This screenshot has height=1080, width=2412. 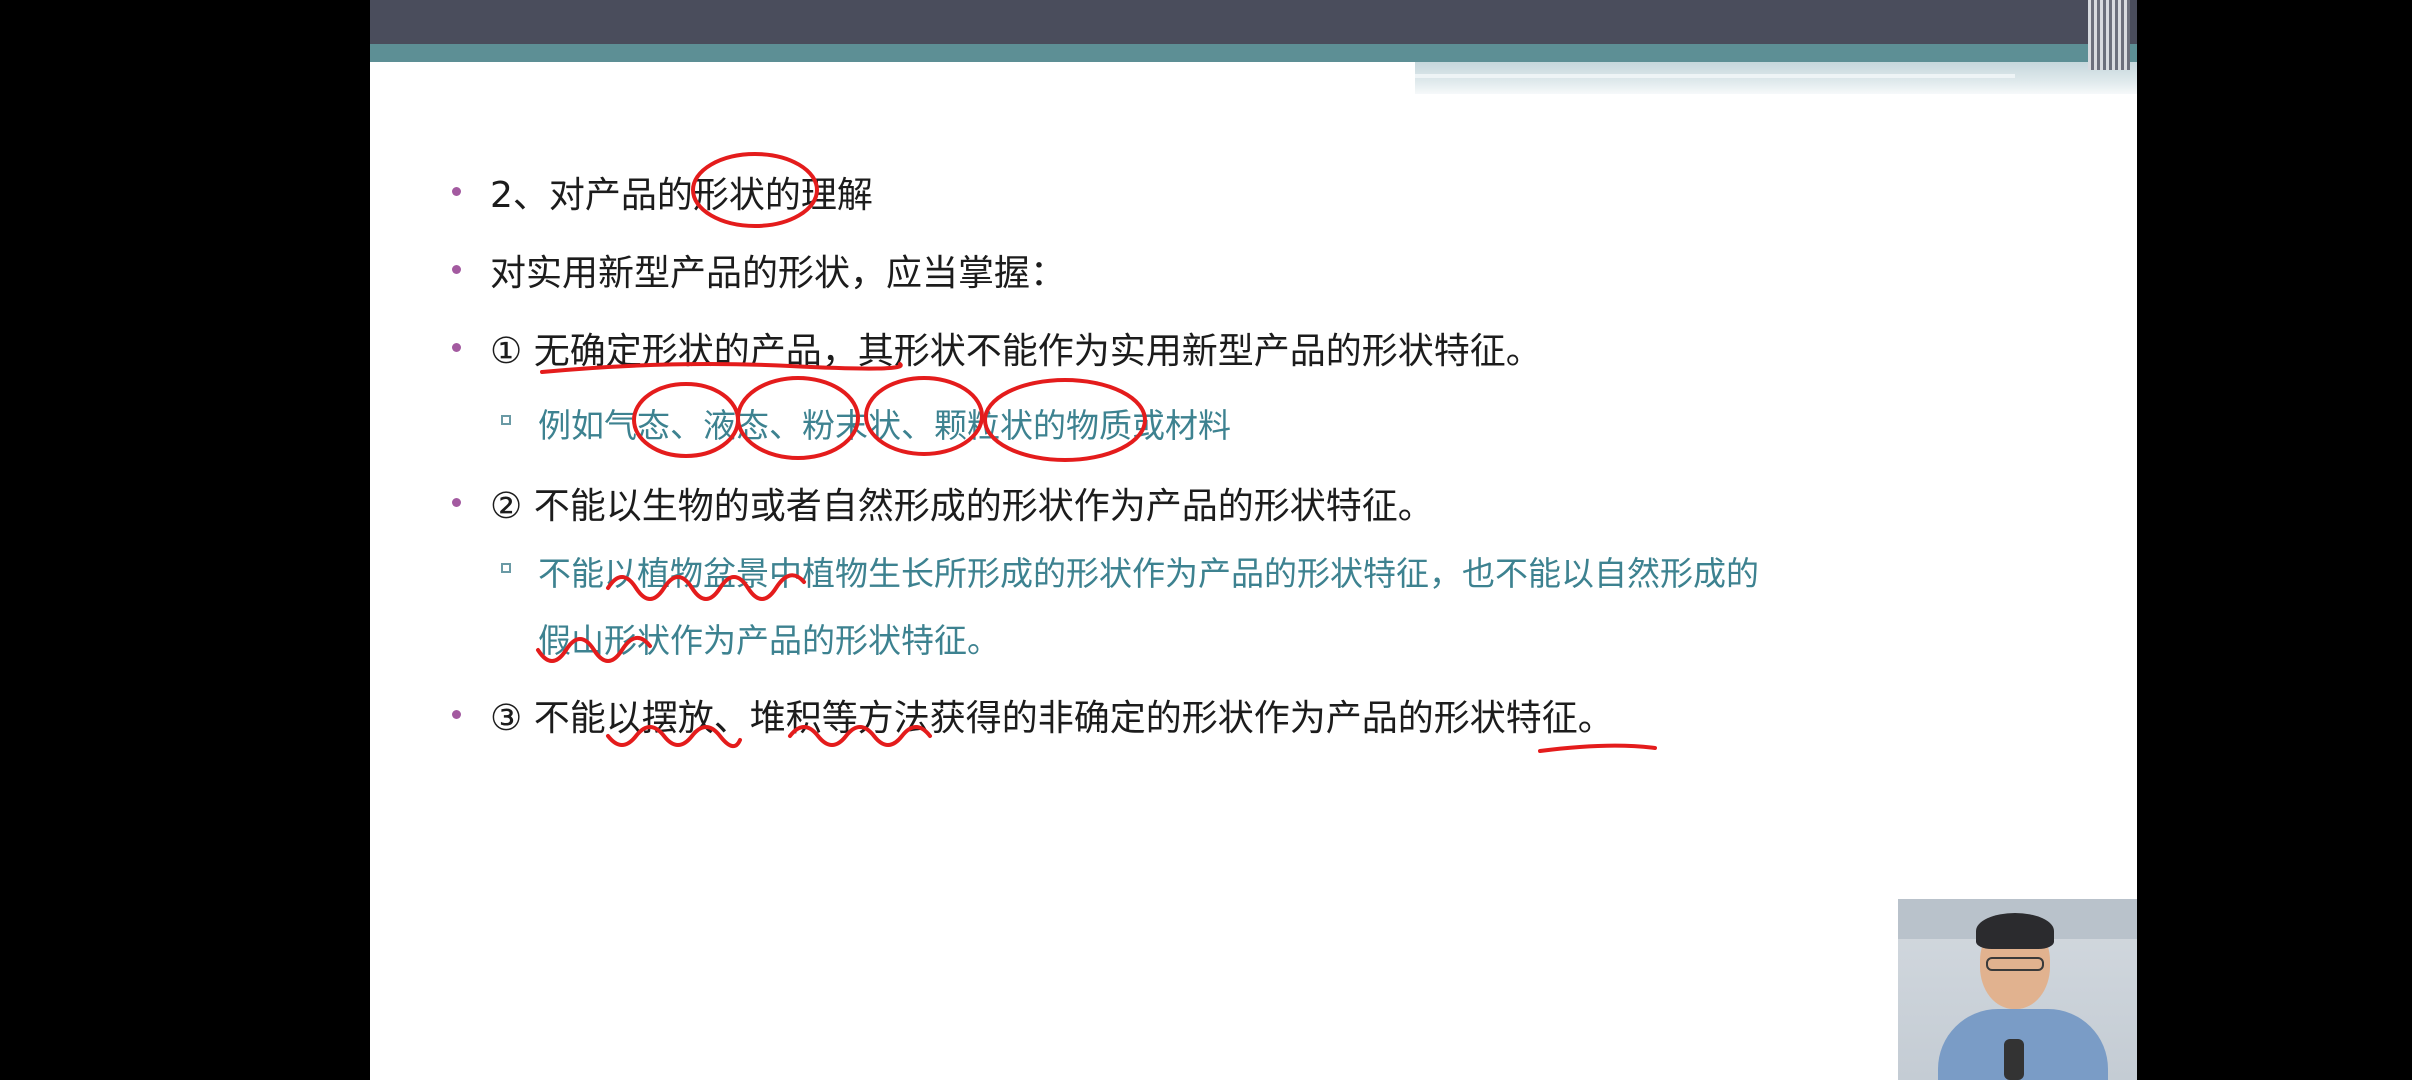 What do you see at coordinates (1715, 76) in the screenshot?
I see `slide-accent-strip` at bounding box center [1715, 76].